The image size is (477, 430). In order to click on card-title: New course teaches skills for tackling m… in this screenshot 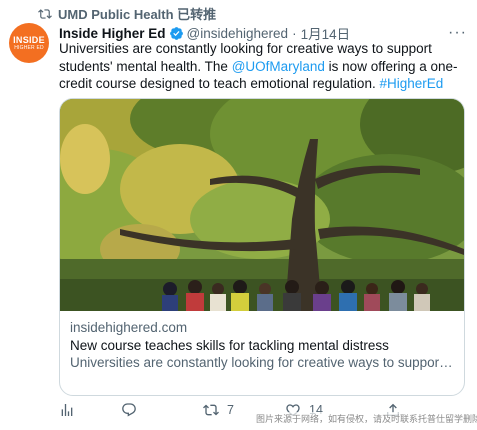, I will do `click(229, 345)`.